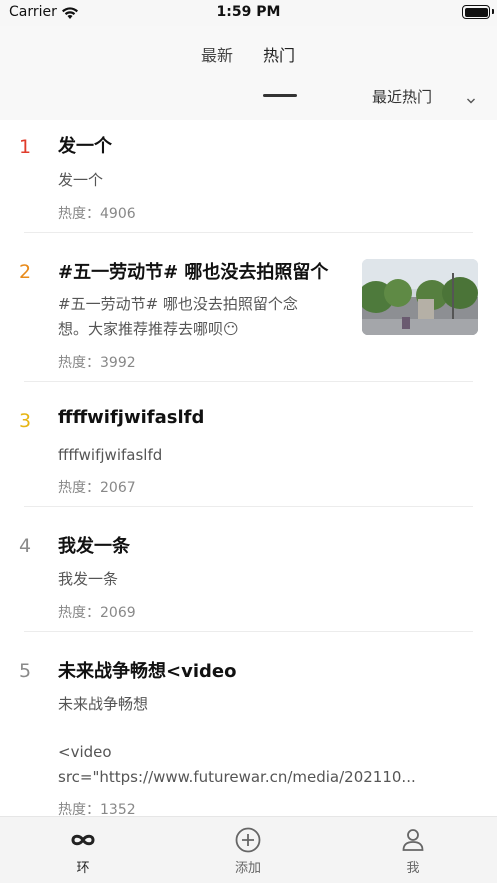 This screenshot has height=883, width=497. What do you see at coordinates (85, 145) in the screenshot?
I see `post-title: 发一个` at bounding box center [85, 145].